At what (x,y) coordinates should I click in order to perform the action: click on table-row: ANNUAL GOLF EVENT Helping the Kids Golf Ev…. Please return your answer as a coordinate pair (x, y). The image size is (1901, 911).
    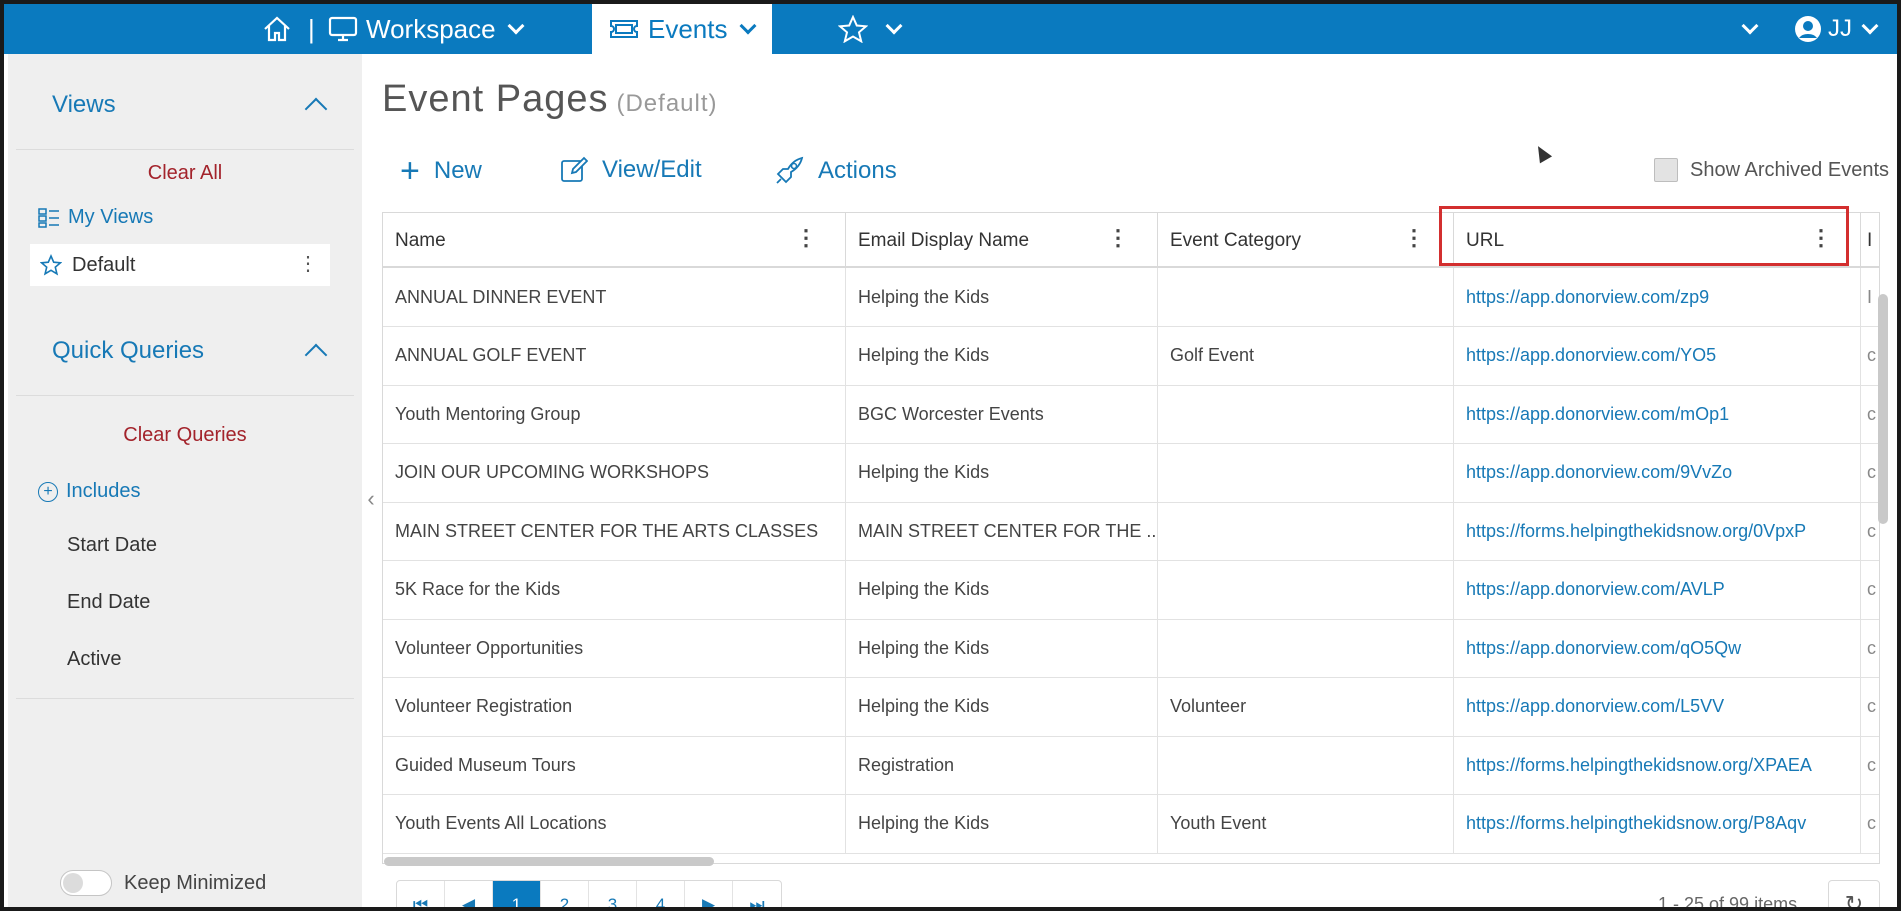
    Looking at the image, I should click on (1131, 356).